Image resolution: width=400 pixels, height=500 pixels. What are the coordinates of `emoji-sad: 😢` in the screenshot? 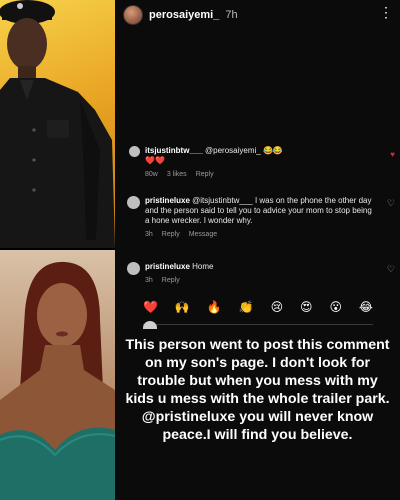 It's located at (277, 307).